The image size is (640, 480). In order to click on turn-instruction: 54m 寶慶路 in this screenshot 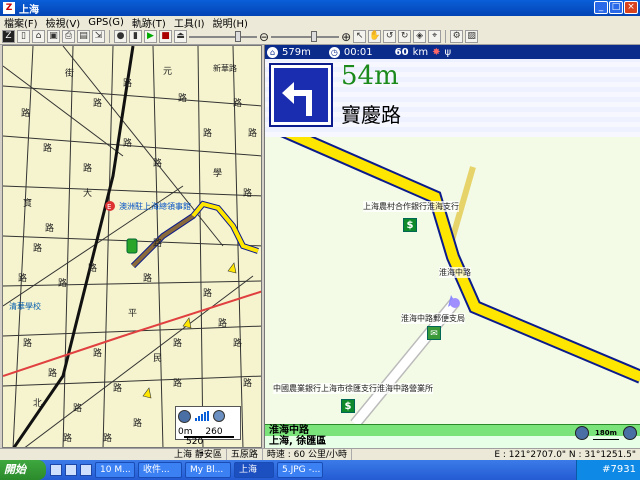, I will do `click(452, 98)`.